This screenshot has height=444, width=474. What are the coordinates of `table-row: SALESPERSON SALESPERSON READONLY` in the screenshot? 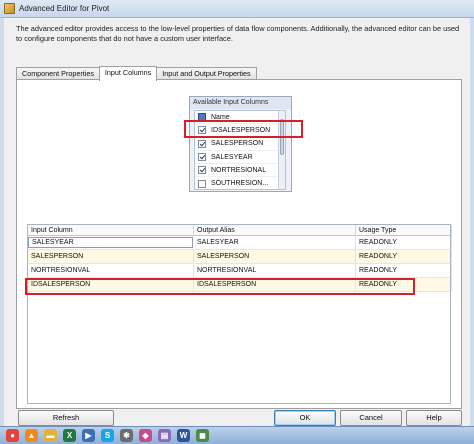 It's located at (240, 257).